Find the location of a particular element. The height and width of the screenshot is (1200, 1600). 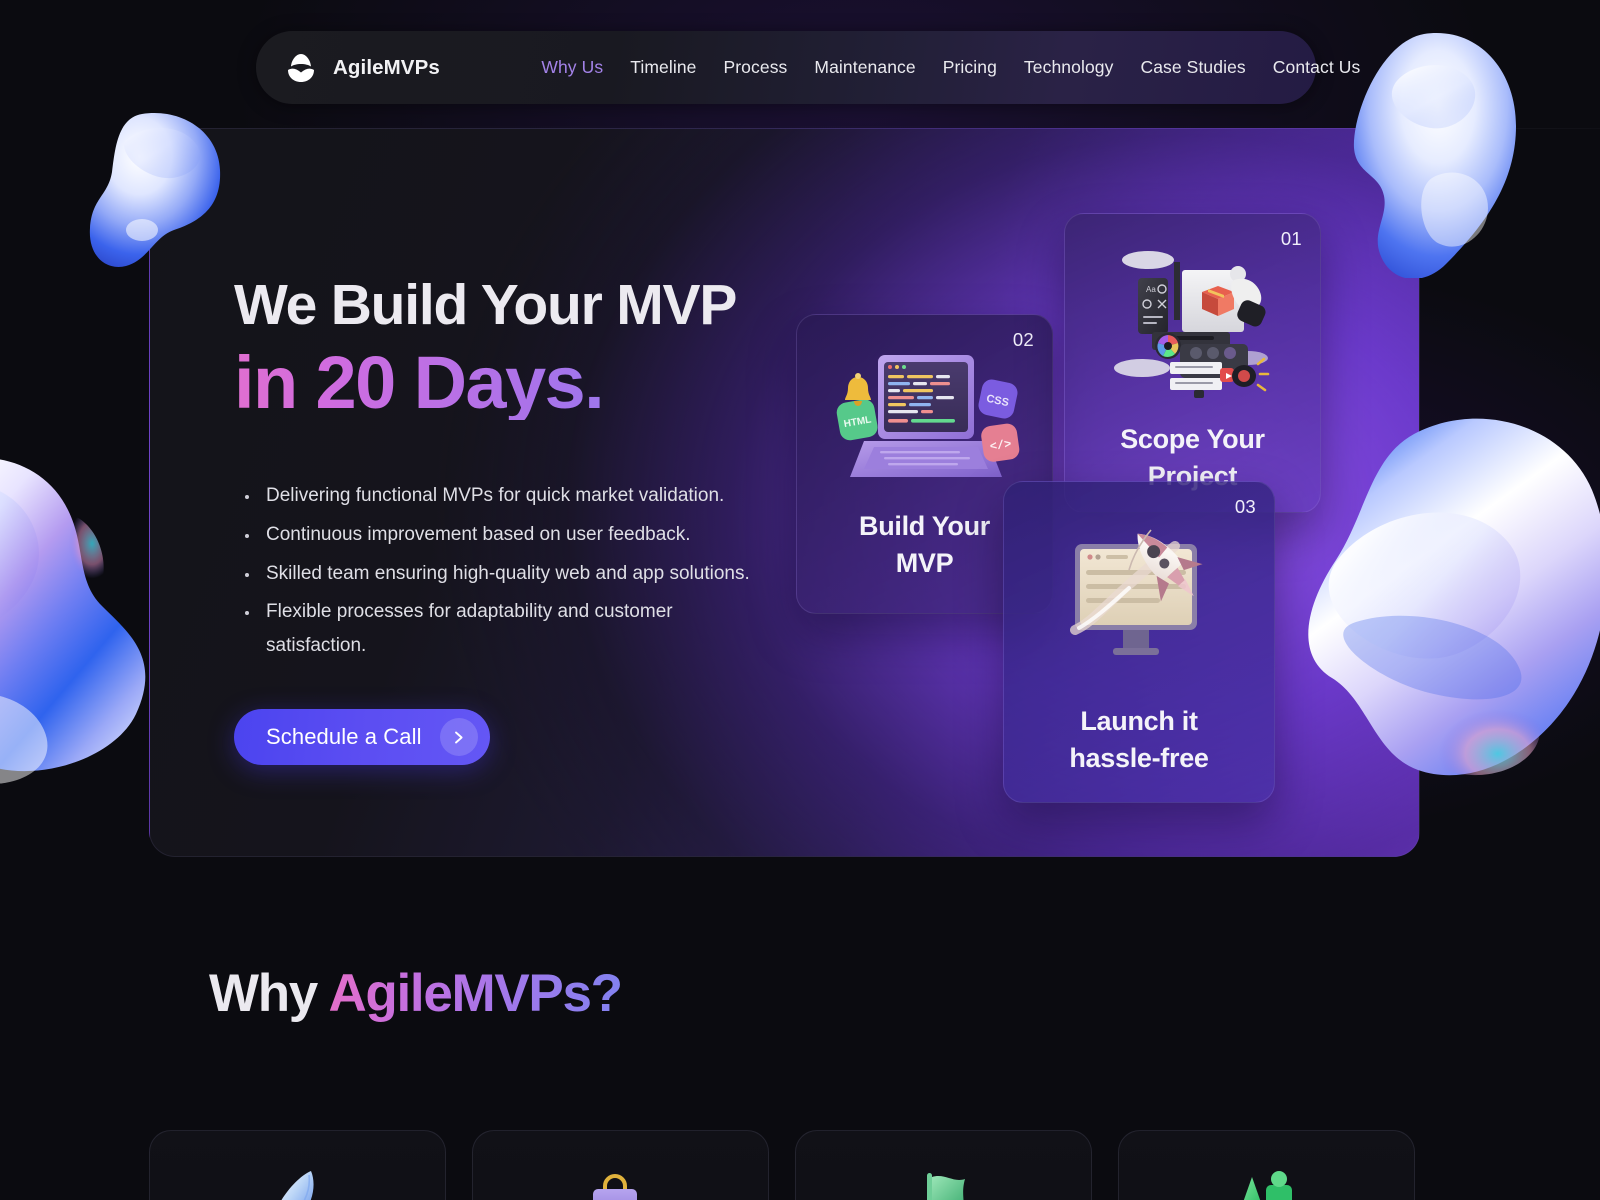

briefcase-3d-icon is located at coordinates (621, 1183).